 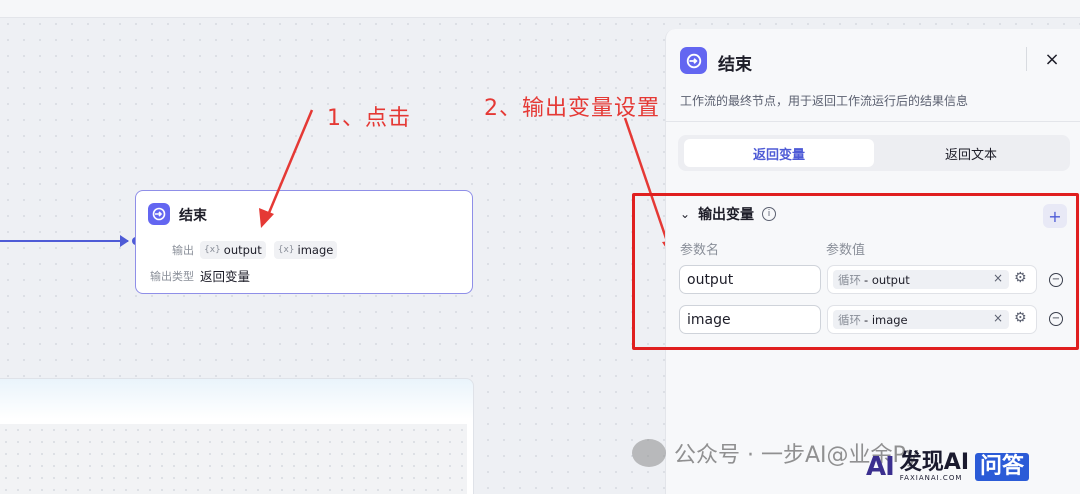 I want to click on tab-return-text: 返回文本, so click(x=971, y=153).